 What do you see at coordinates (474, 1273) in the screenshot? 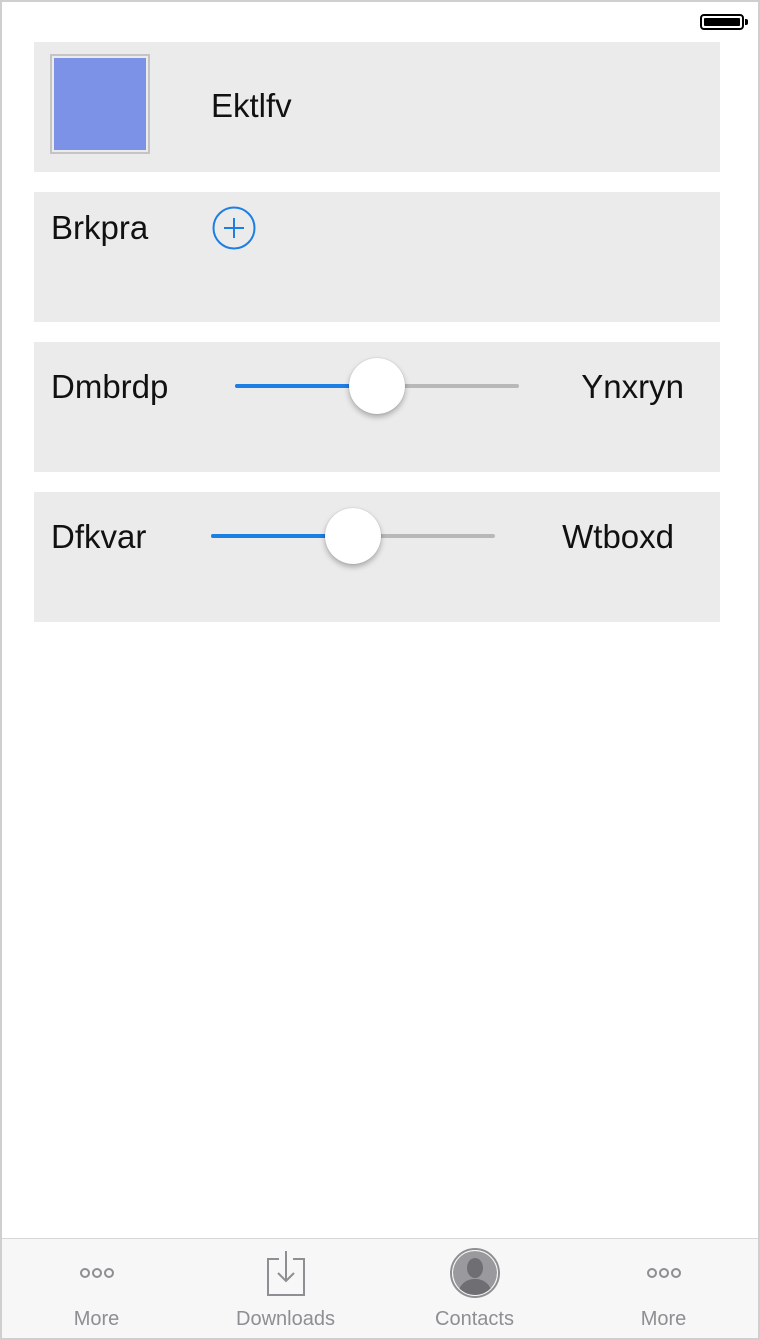
I see `contact-icon` at bounding box center [474, 1273].